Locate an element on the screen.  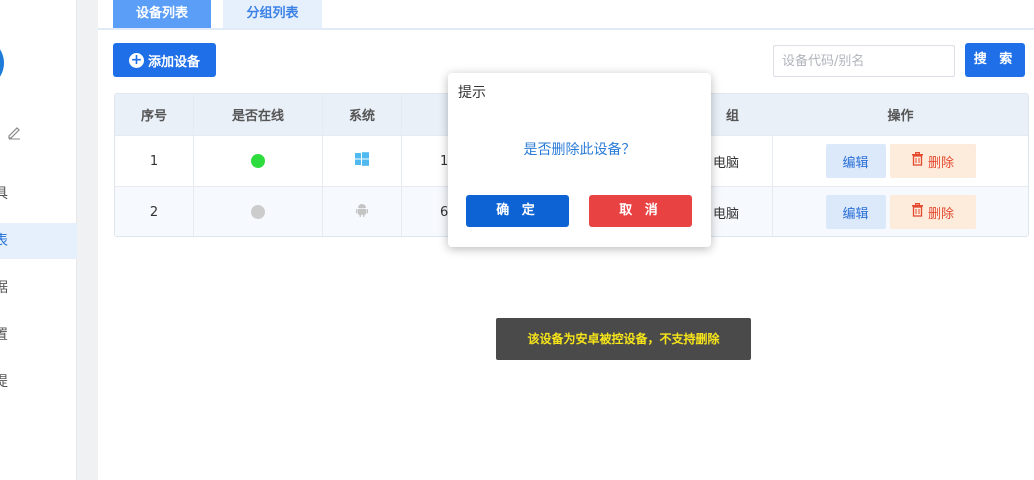
sidebar-item-label: 具 is located at coordinates (4, 194).